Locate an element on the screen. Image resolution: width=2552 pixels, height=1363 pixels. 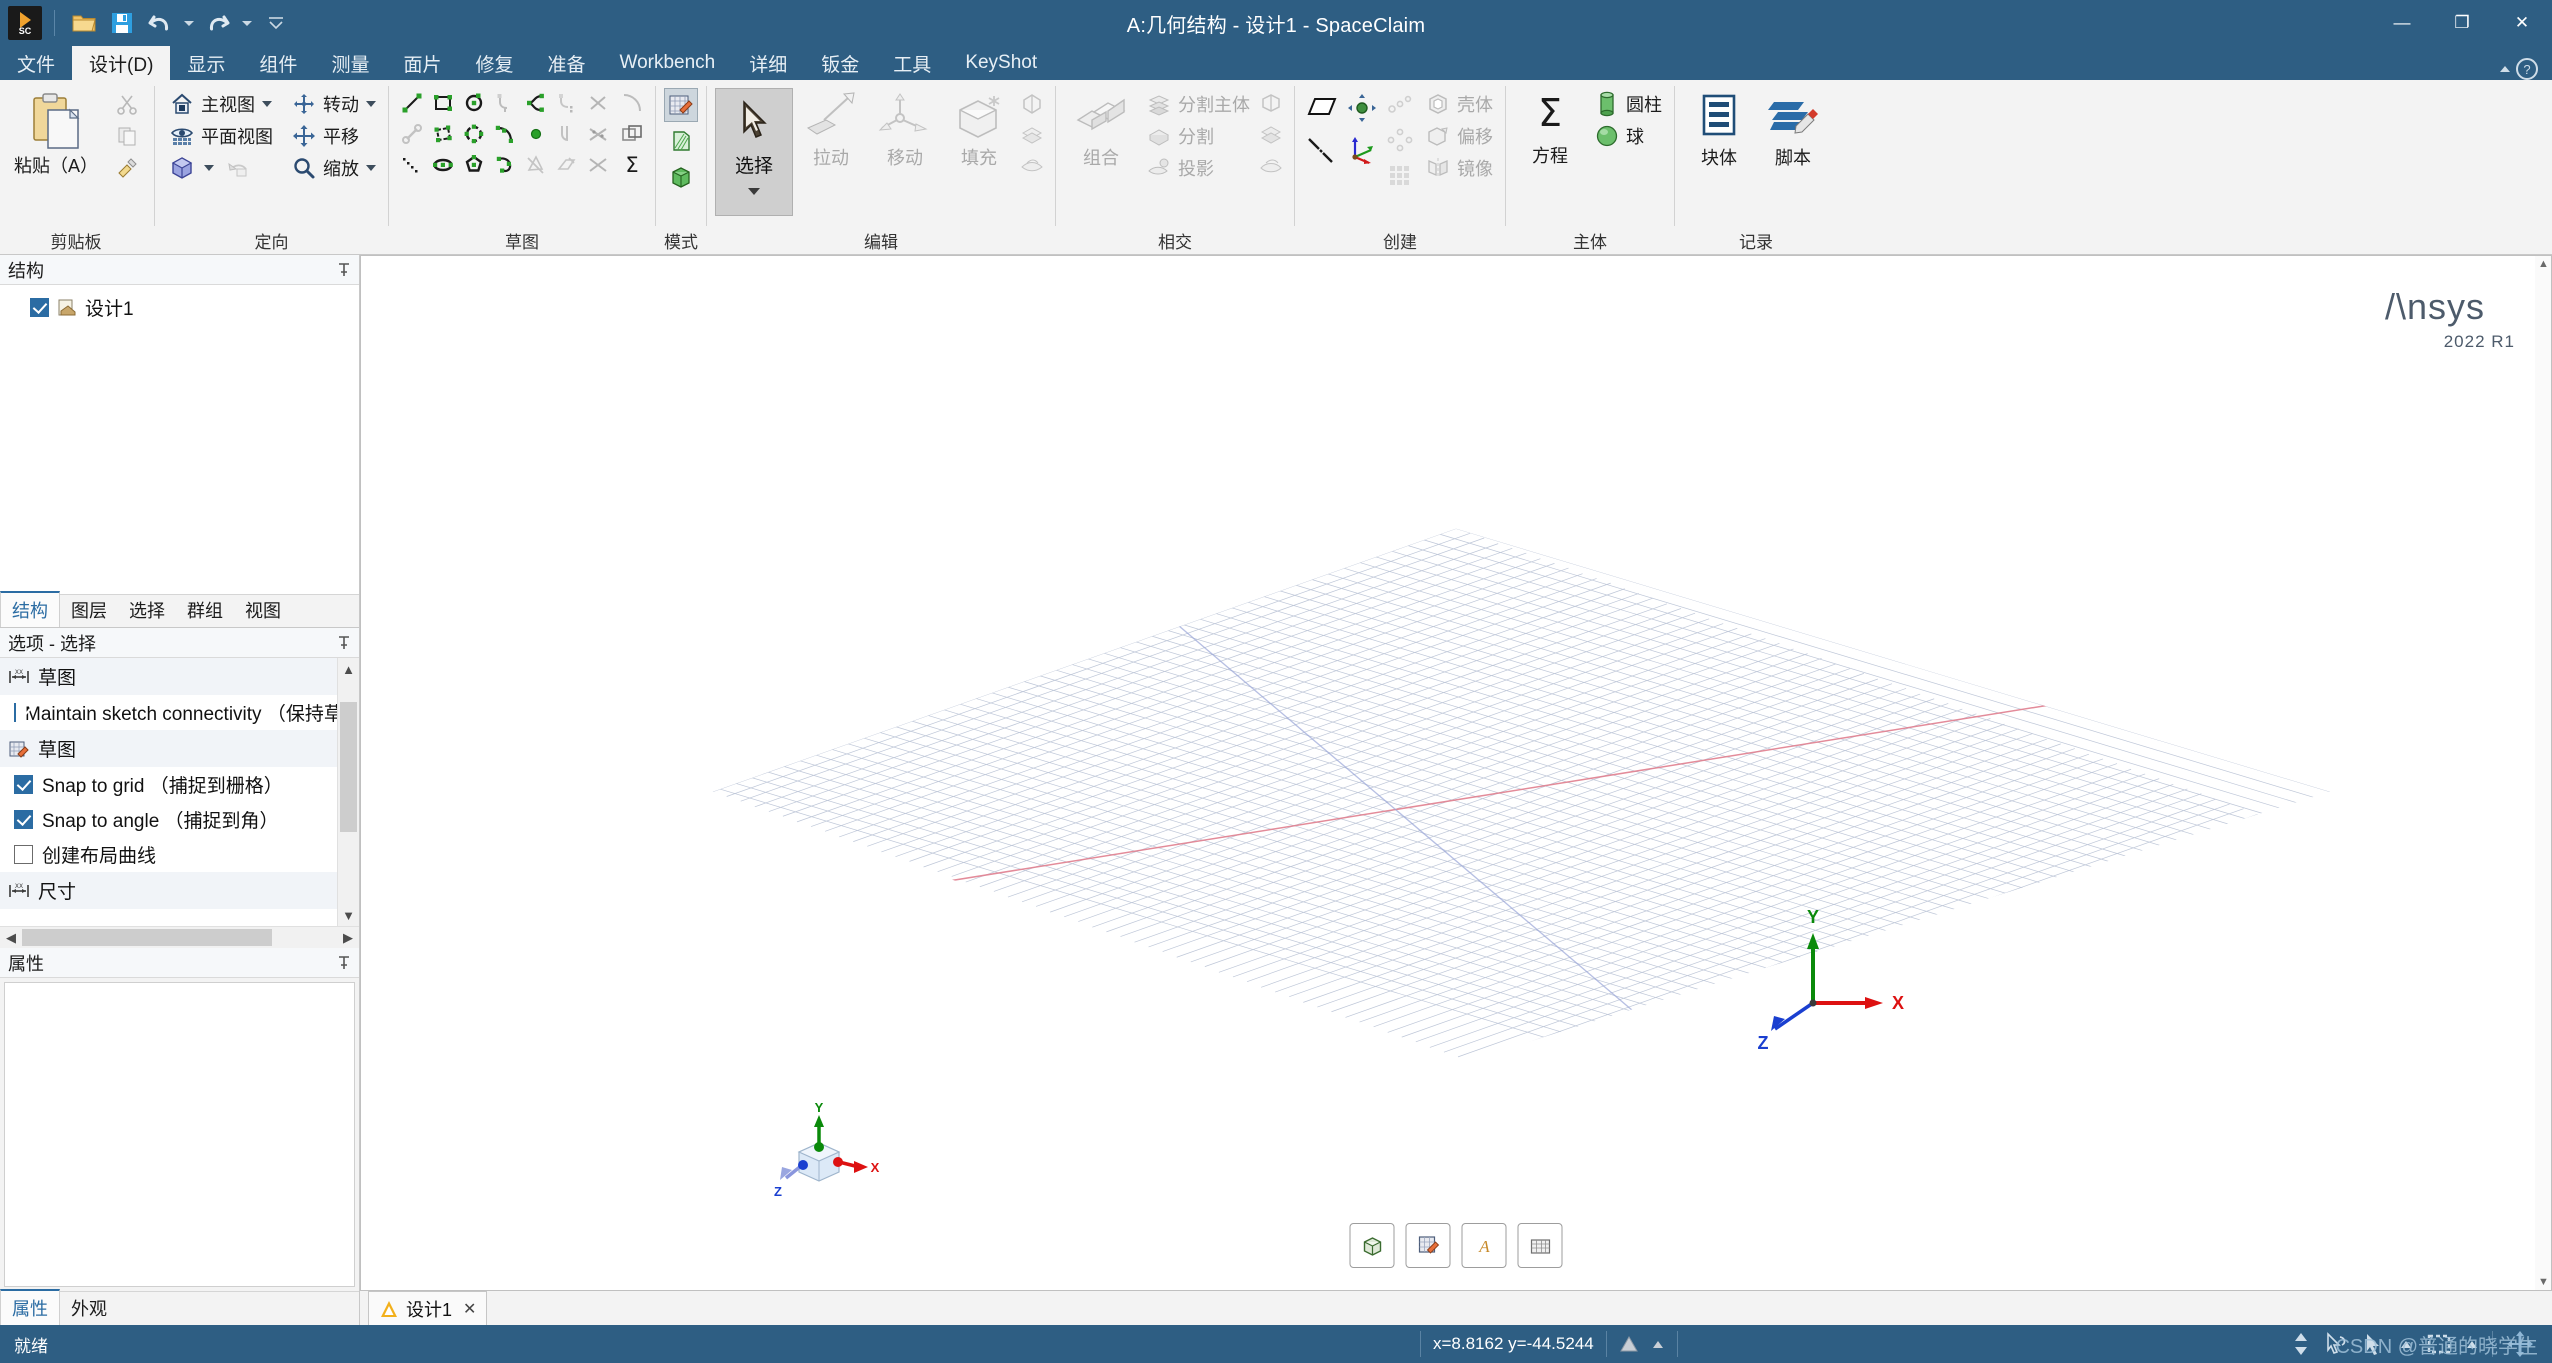
pin-icon is located at coordinates (344, 270).